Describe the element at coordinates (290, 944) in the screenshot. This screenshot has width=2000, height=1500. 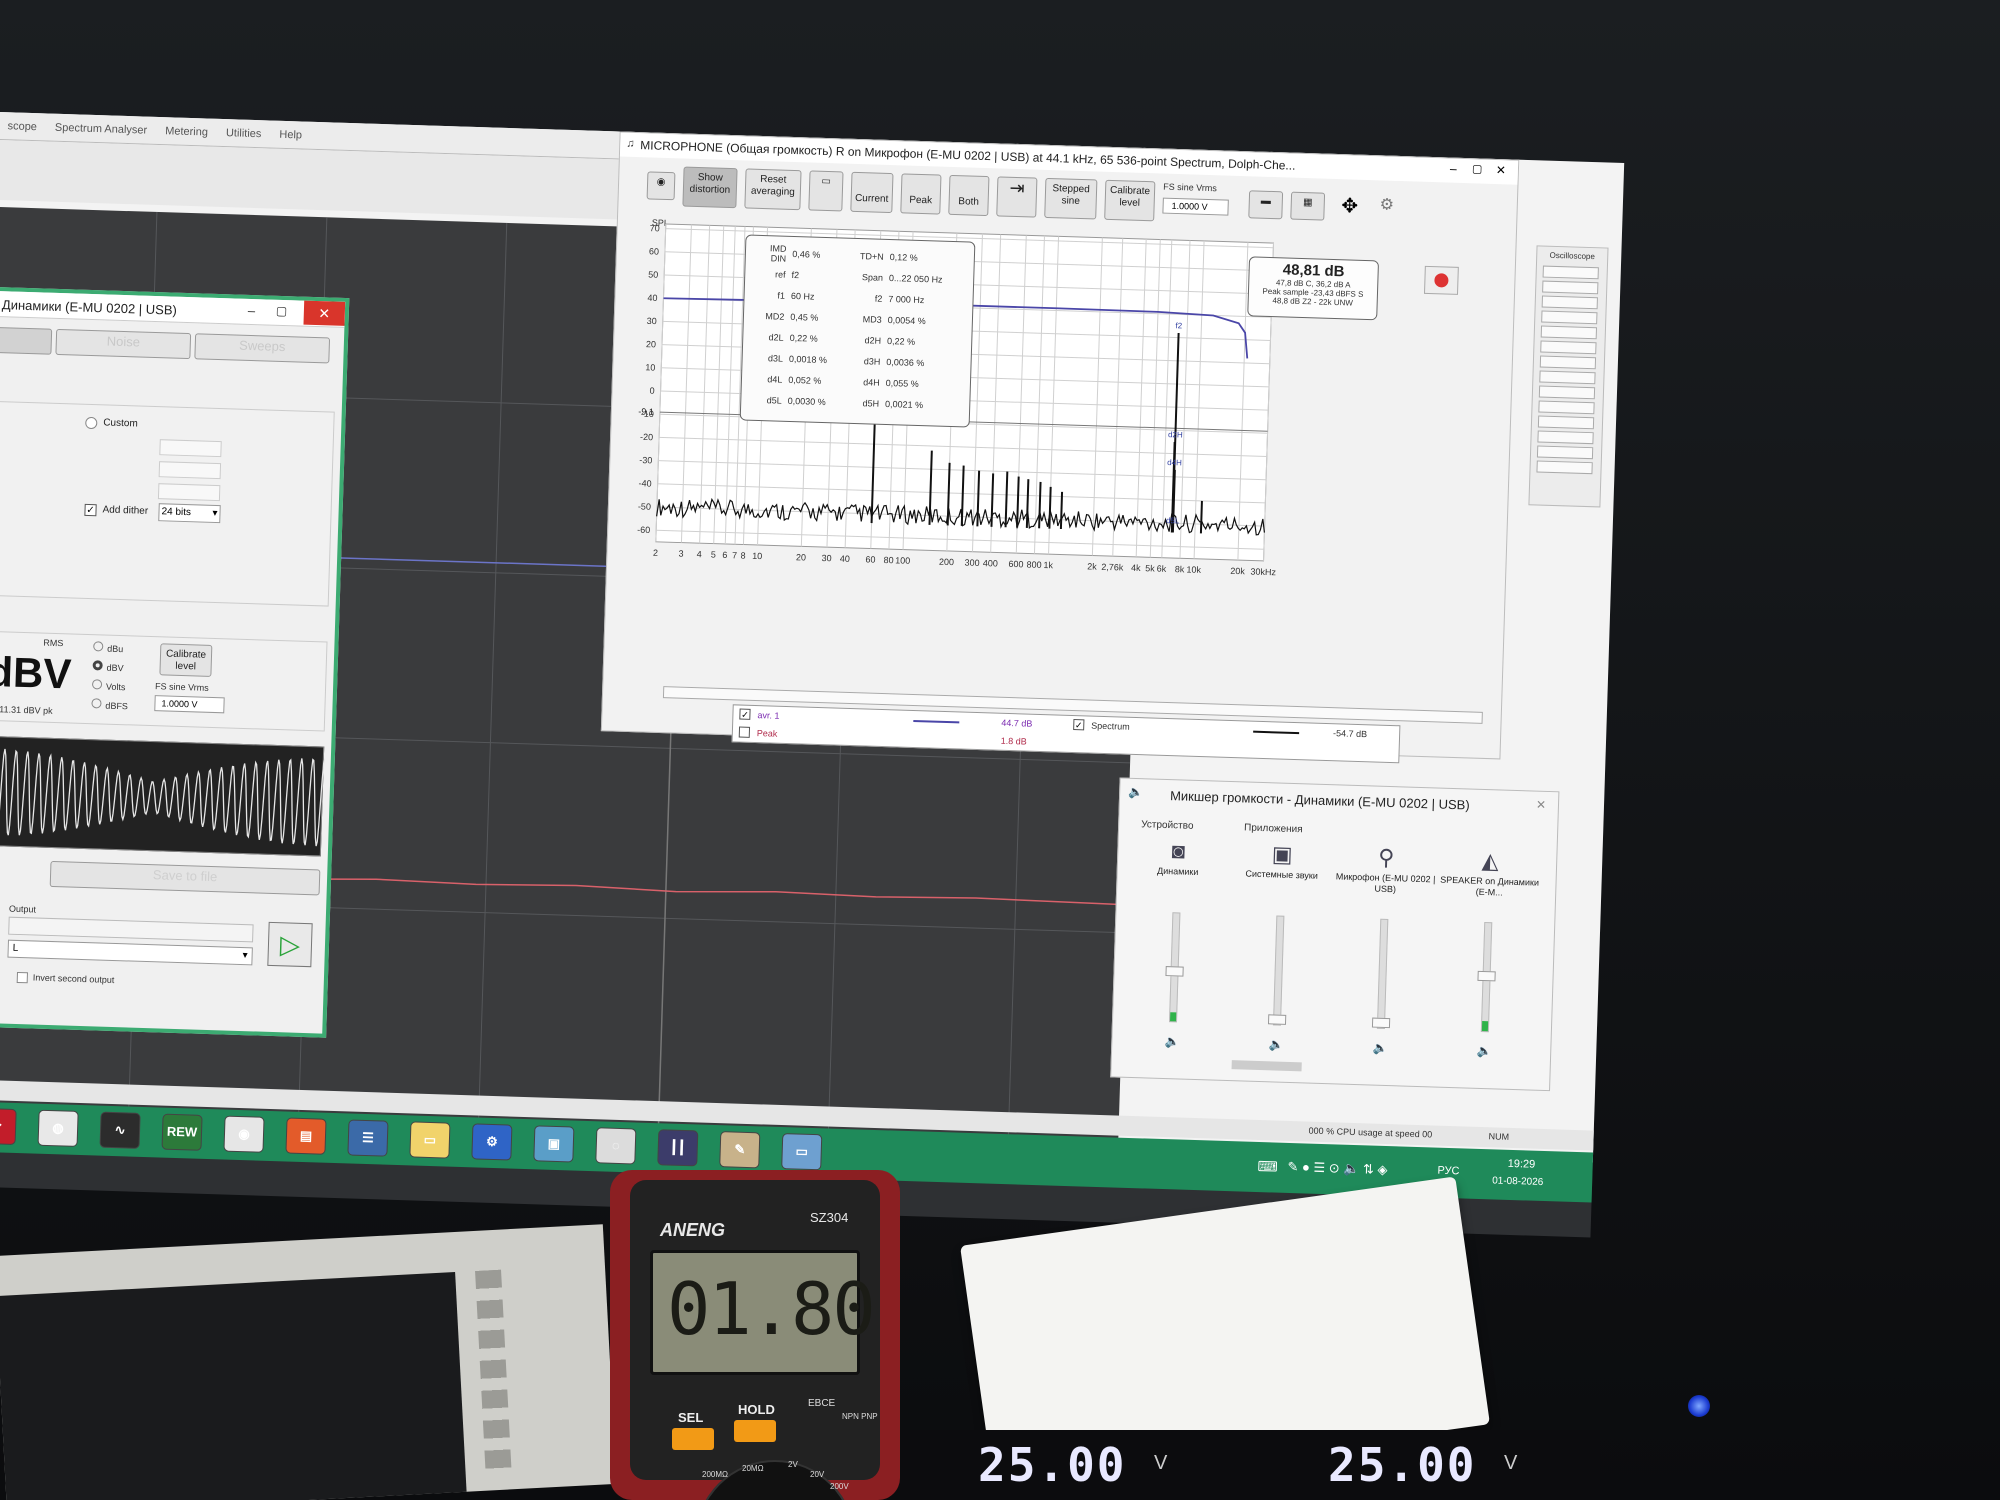
I see `play-button: ▷` at that location.